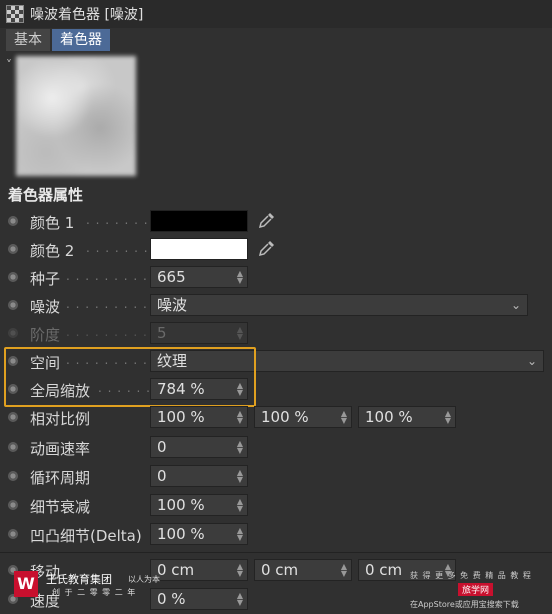  I want to click on loop-period-label: 循环周期, so click(60, 478).